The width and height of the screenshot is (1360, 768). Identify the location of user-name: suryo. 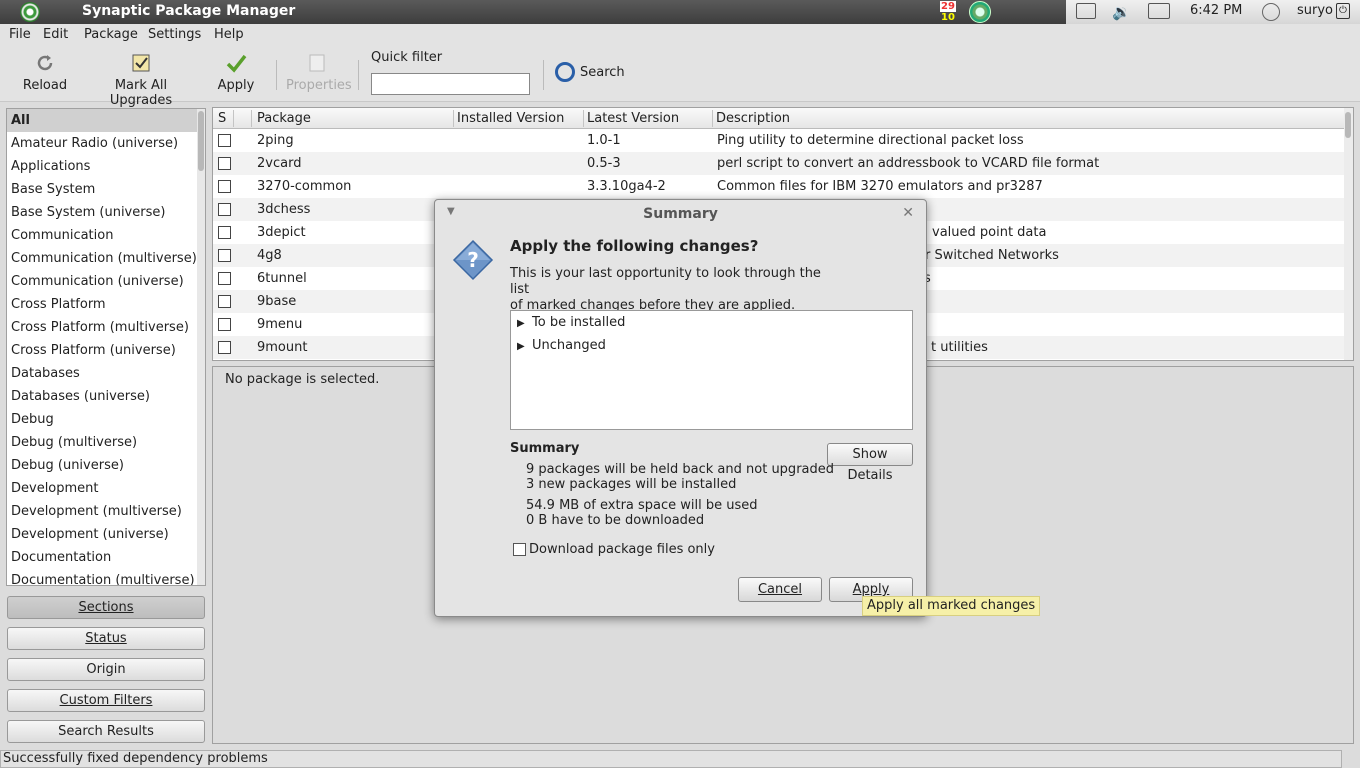
(1315, 10).